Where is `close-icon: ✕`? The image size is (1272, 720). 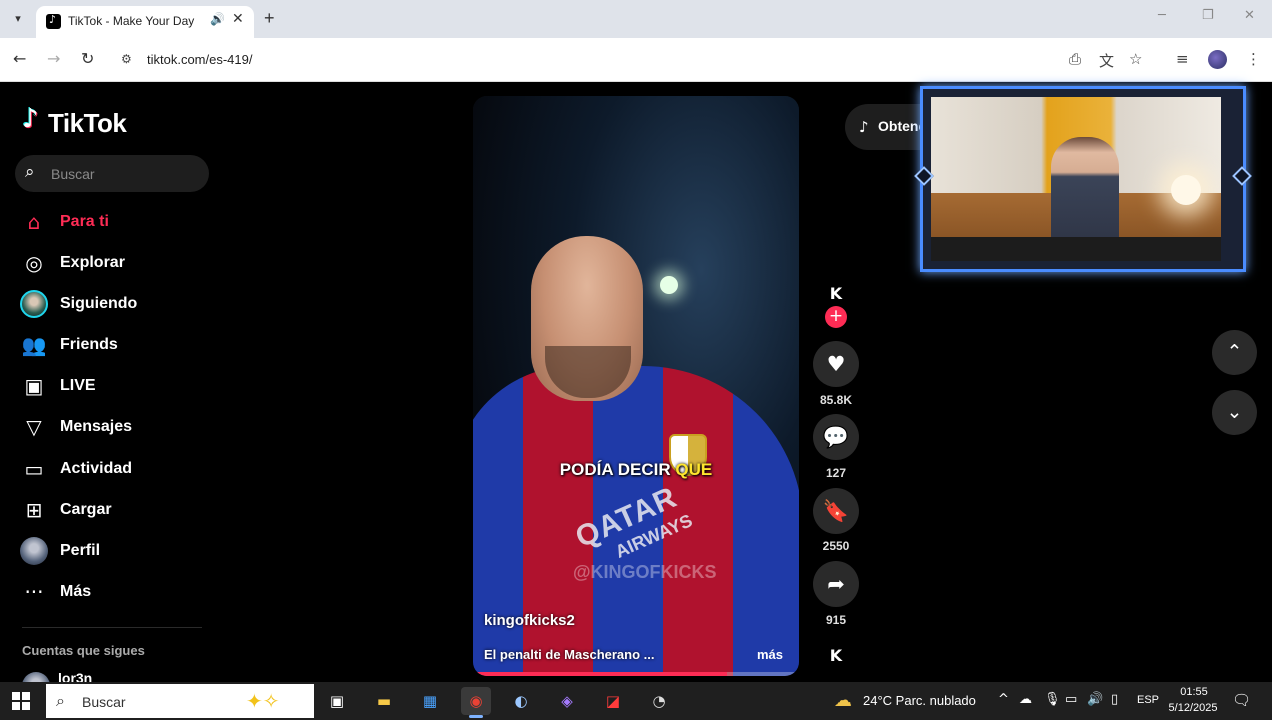
close-icon: ✕ is located at coordinates (238, 19).